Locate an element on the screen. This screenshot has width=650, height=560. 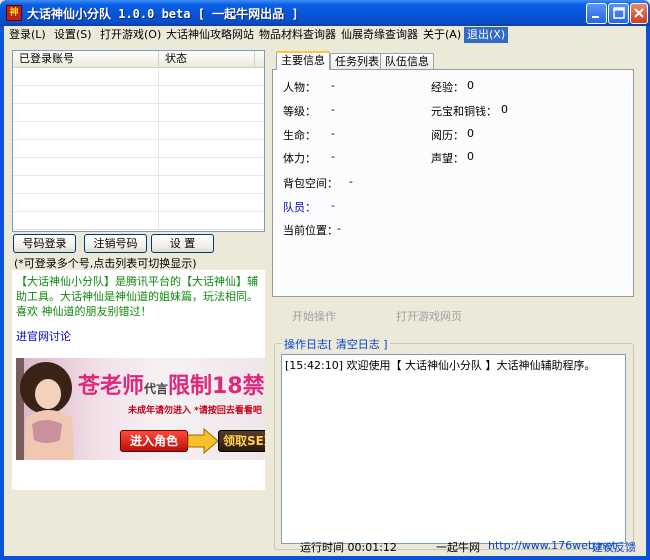
field-stamina: 体力： - is located at coordinates (309, 158).